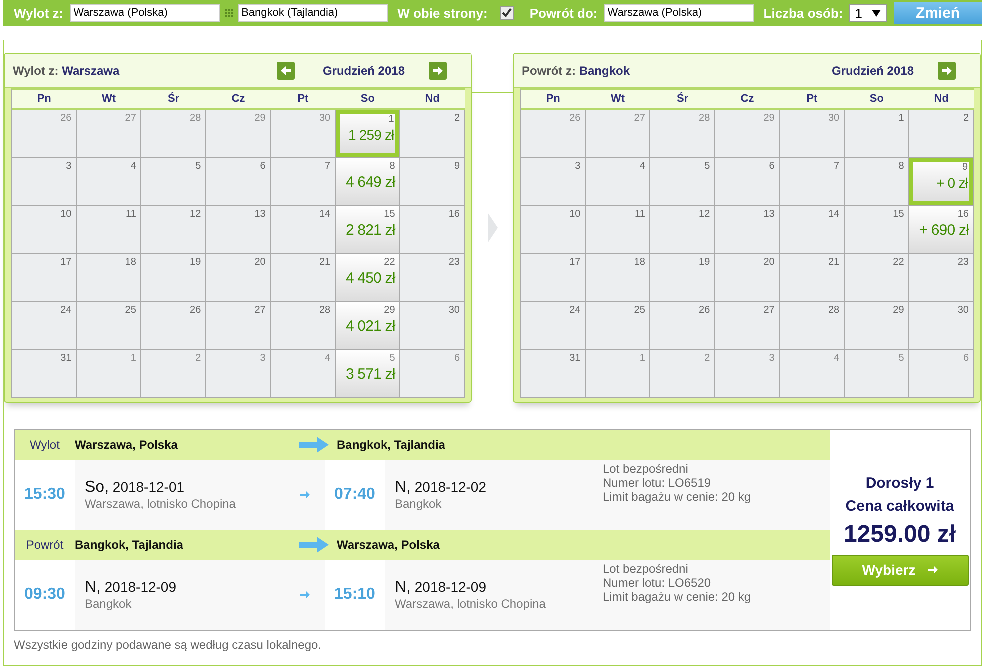 This screenshot has width=985, height=668. I want to click on day-cell: 9, so click(432, 182).